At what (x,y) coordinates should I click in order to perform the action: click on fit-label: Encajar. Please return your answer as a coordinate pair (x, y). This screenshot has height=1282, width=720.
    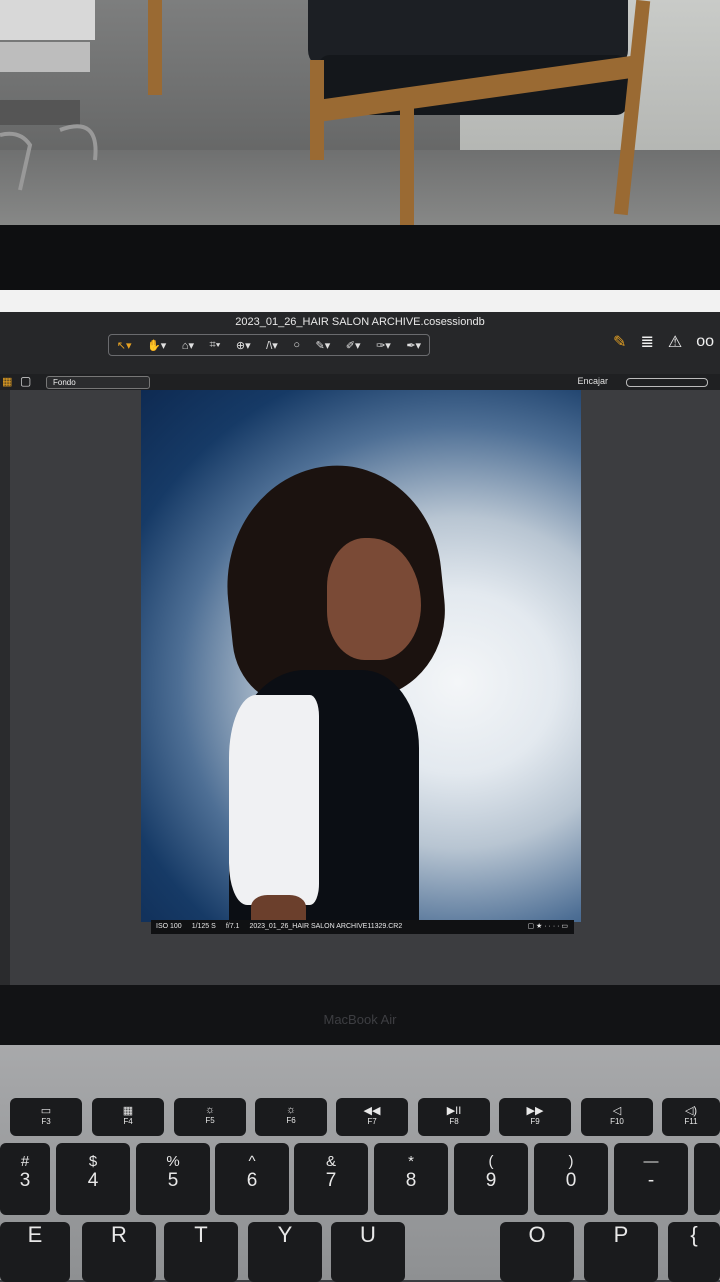
    Looking at the image, I should click on (592, 381).